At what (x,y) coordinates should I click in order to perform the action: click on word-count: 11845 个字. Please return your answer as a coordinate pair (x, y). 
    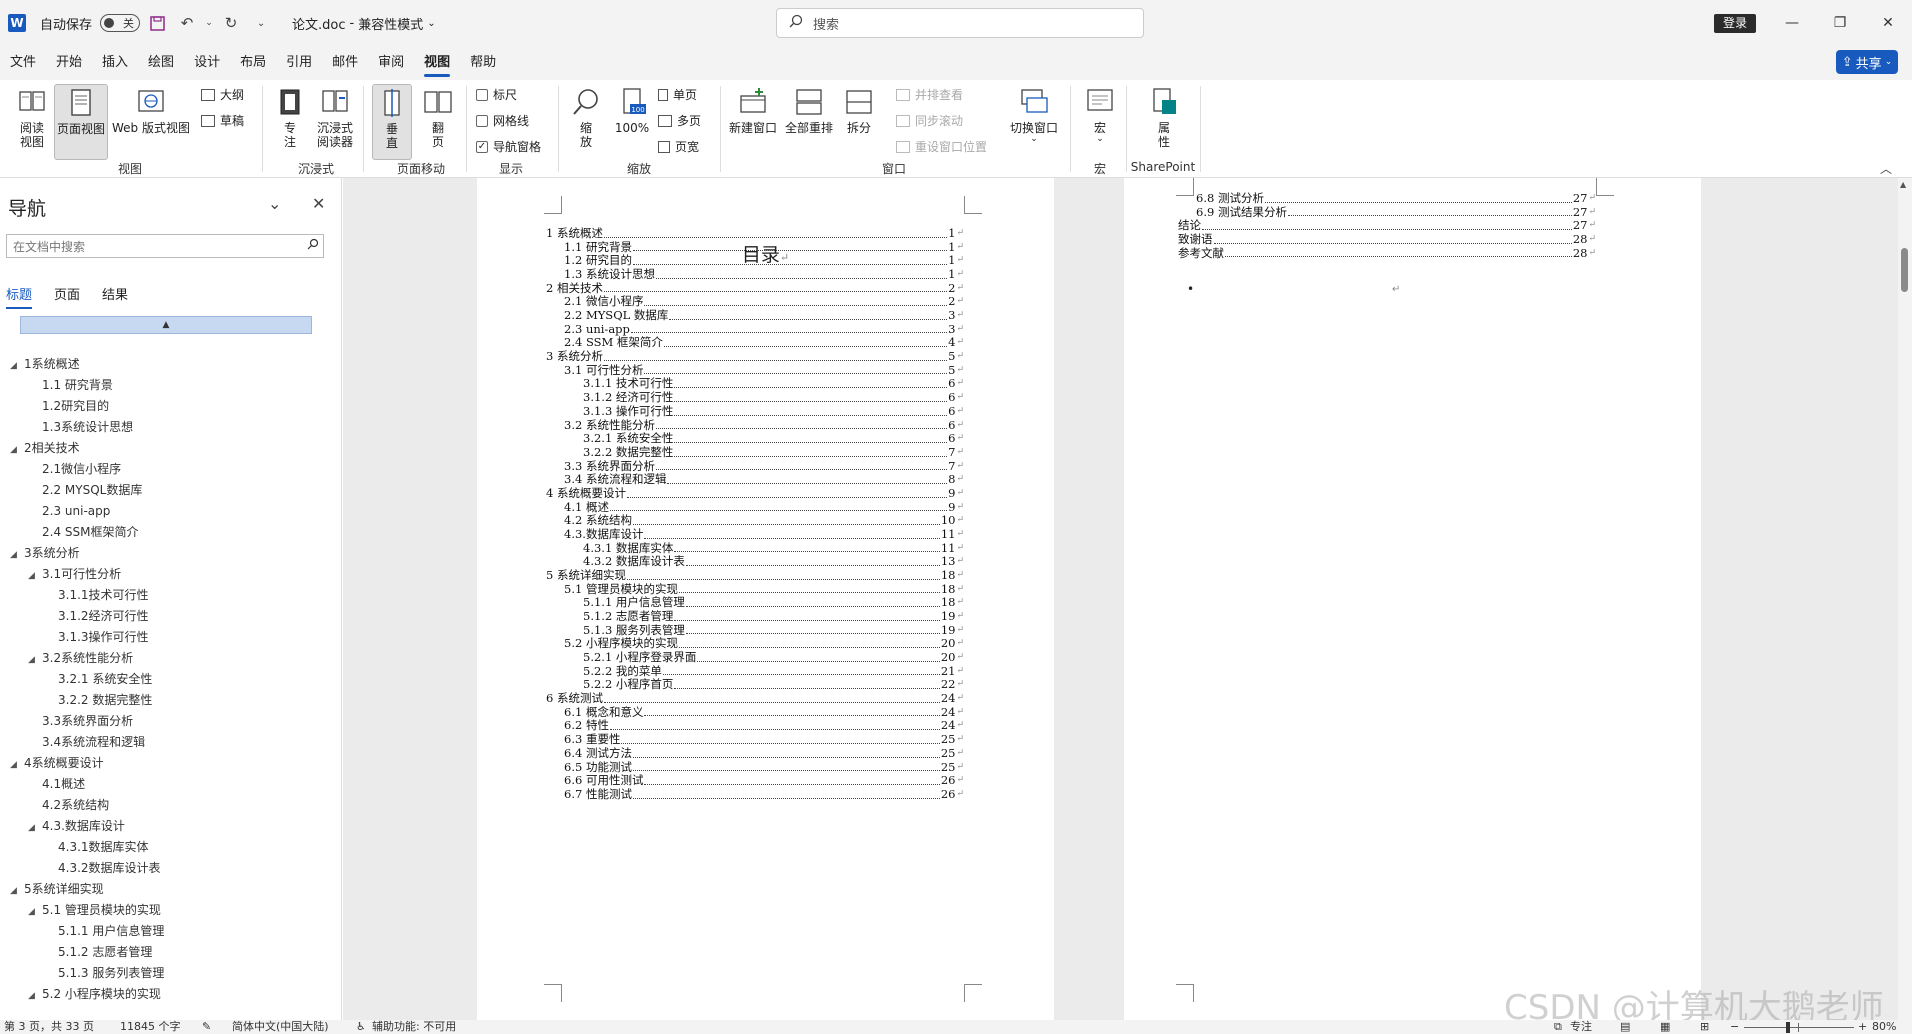
    Looking at the image, I should click on (150, 1027).